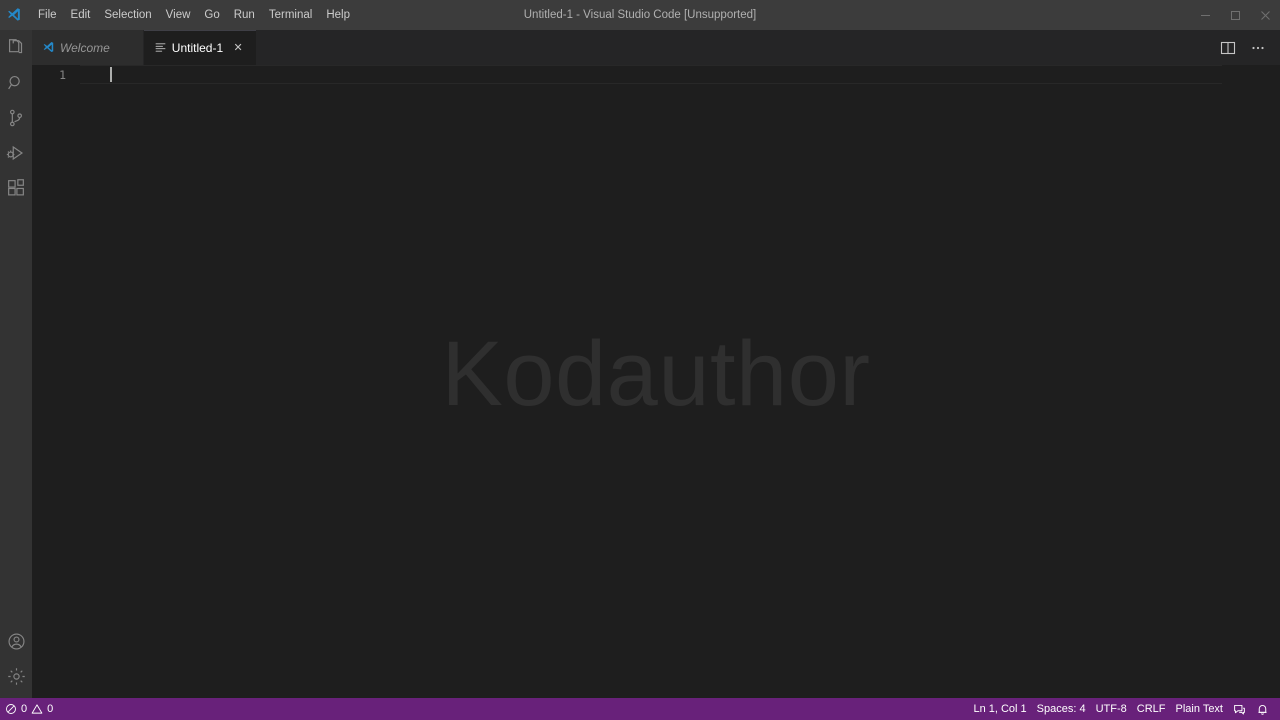  I want to click on source-control-icon, so click(16, 118).